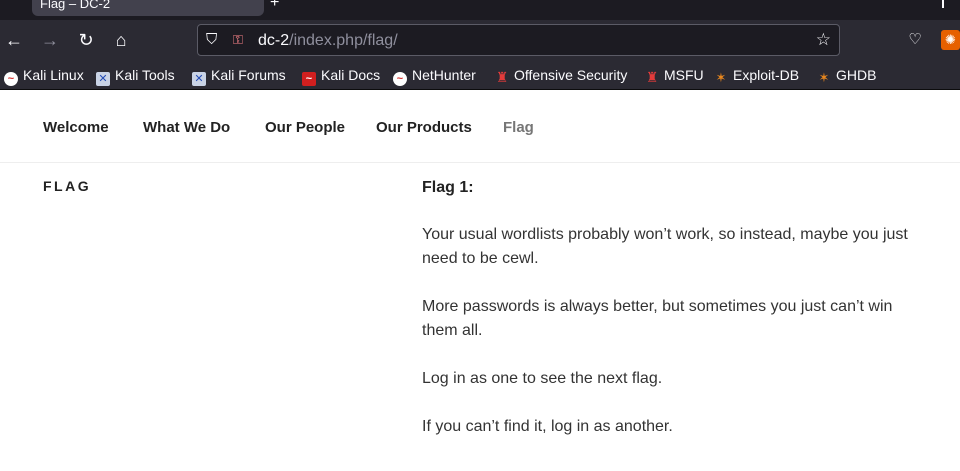 This screenshot has width=960, height=471. What do you see at coordinates (343, 40) in the screenshot?
I see `url-path: /index.php/flag/` at bounding box center [343, 40].